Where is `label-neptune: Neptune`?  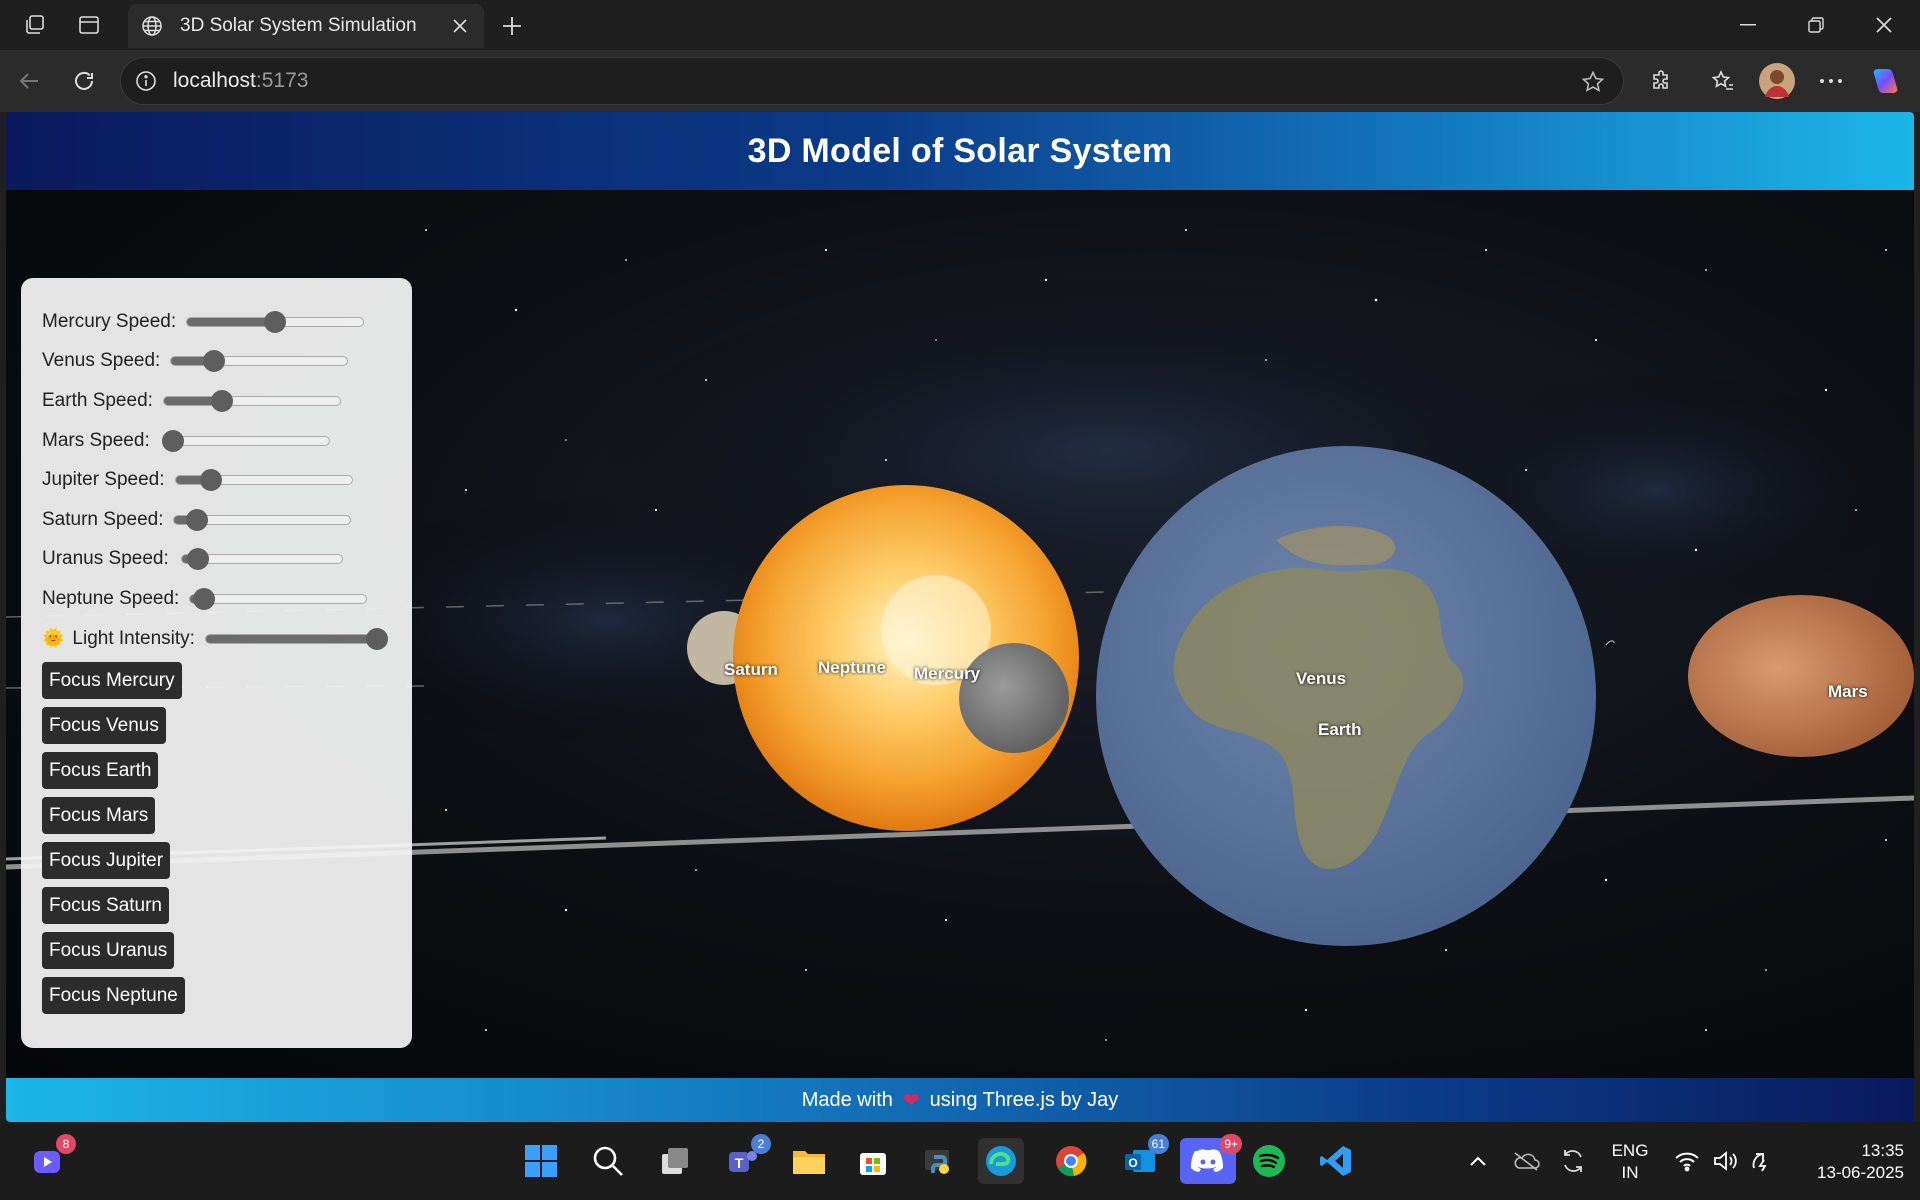
label-neptune: Neptune is located at coordinates (852, 667).